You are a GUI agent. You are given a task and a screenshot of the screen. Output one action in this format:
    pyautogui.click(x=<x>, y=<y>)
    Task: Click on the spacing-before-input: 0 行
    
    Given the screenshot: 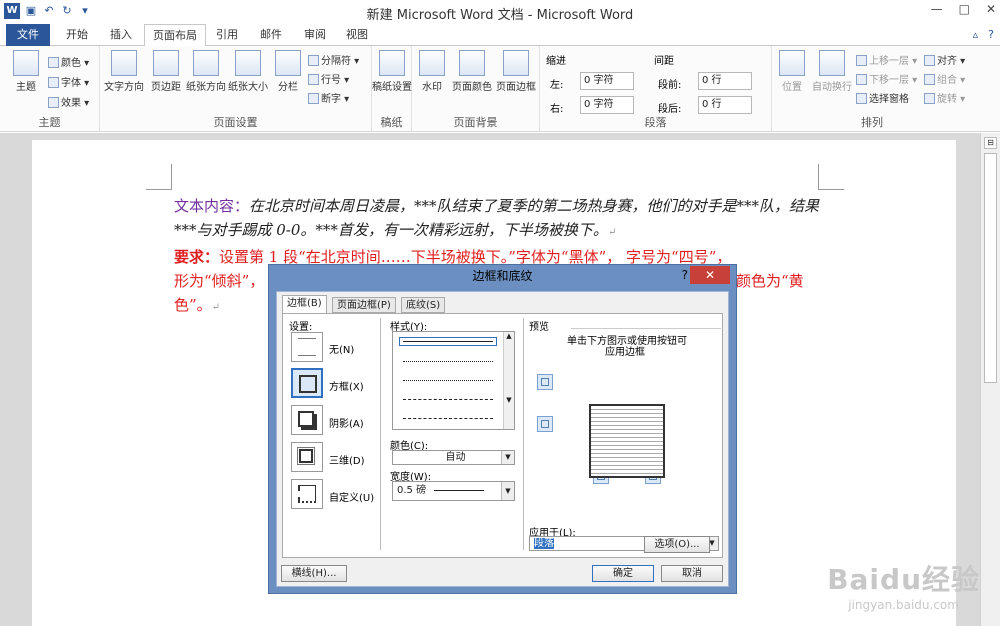 What is the action you would take?
    pyautogui.click(x=725, y=81)
    